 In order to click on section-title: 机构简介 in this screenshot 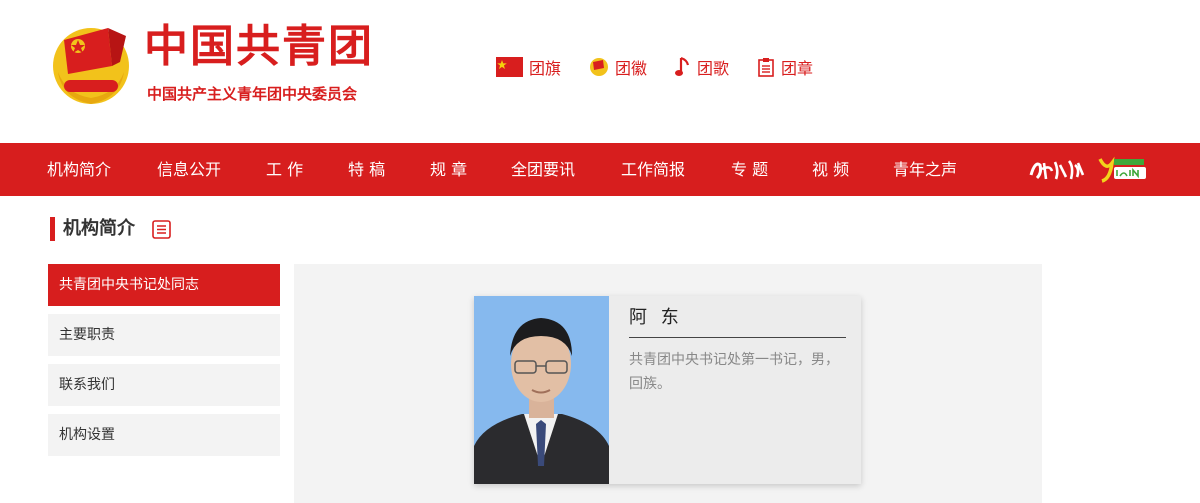, I will do `click(99, 228)`.